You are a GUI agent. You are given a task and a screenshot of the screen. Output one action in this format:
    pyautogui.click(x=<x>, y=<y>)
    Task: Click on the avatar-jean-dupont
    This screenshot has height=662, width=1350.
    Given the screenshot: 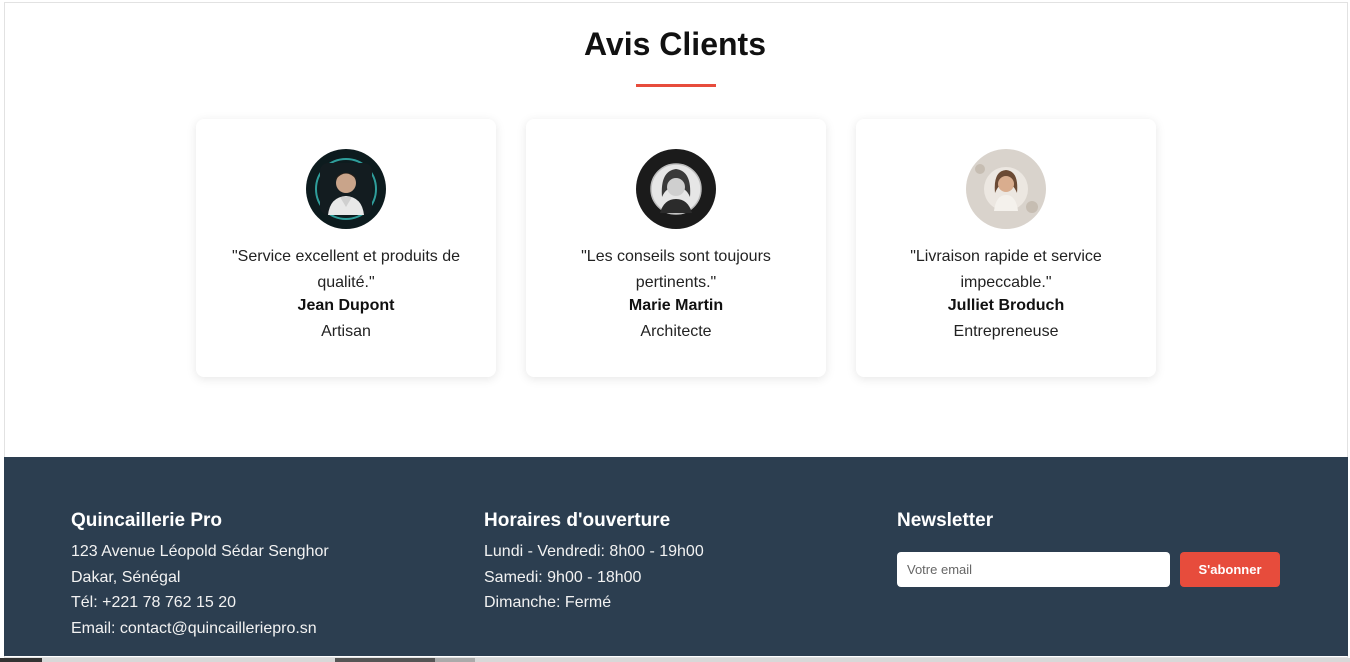 What is the action you would take?
    pyautogui.click(x=346, y=189)
    